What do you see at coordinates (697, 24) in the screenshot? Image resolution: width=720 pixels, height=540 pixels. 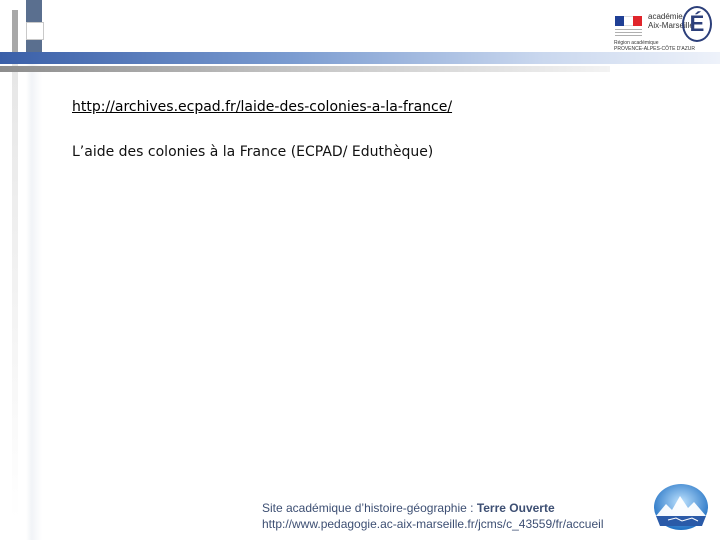 I see `logo-letter-icon: É` at bounding box center [697, 24].